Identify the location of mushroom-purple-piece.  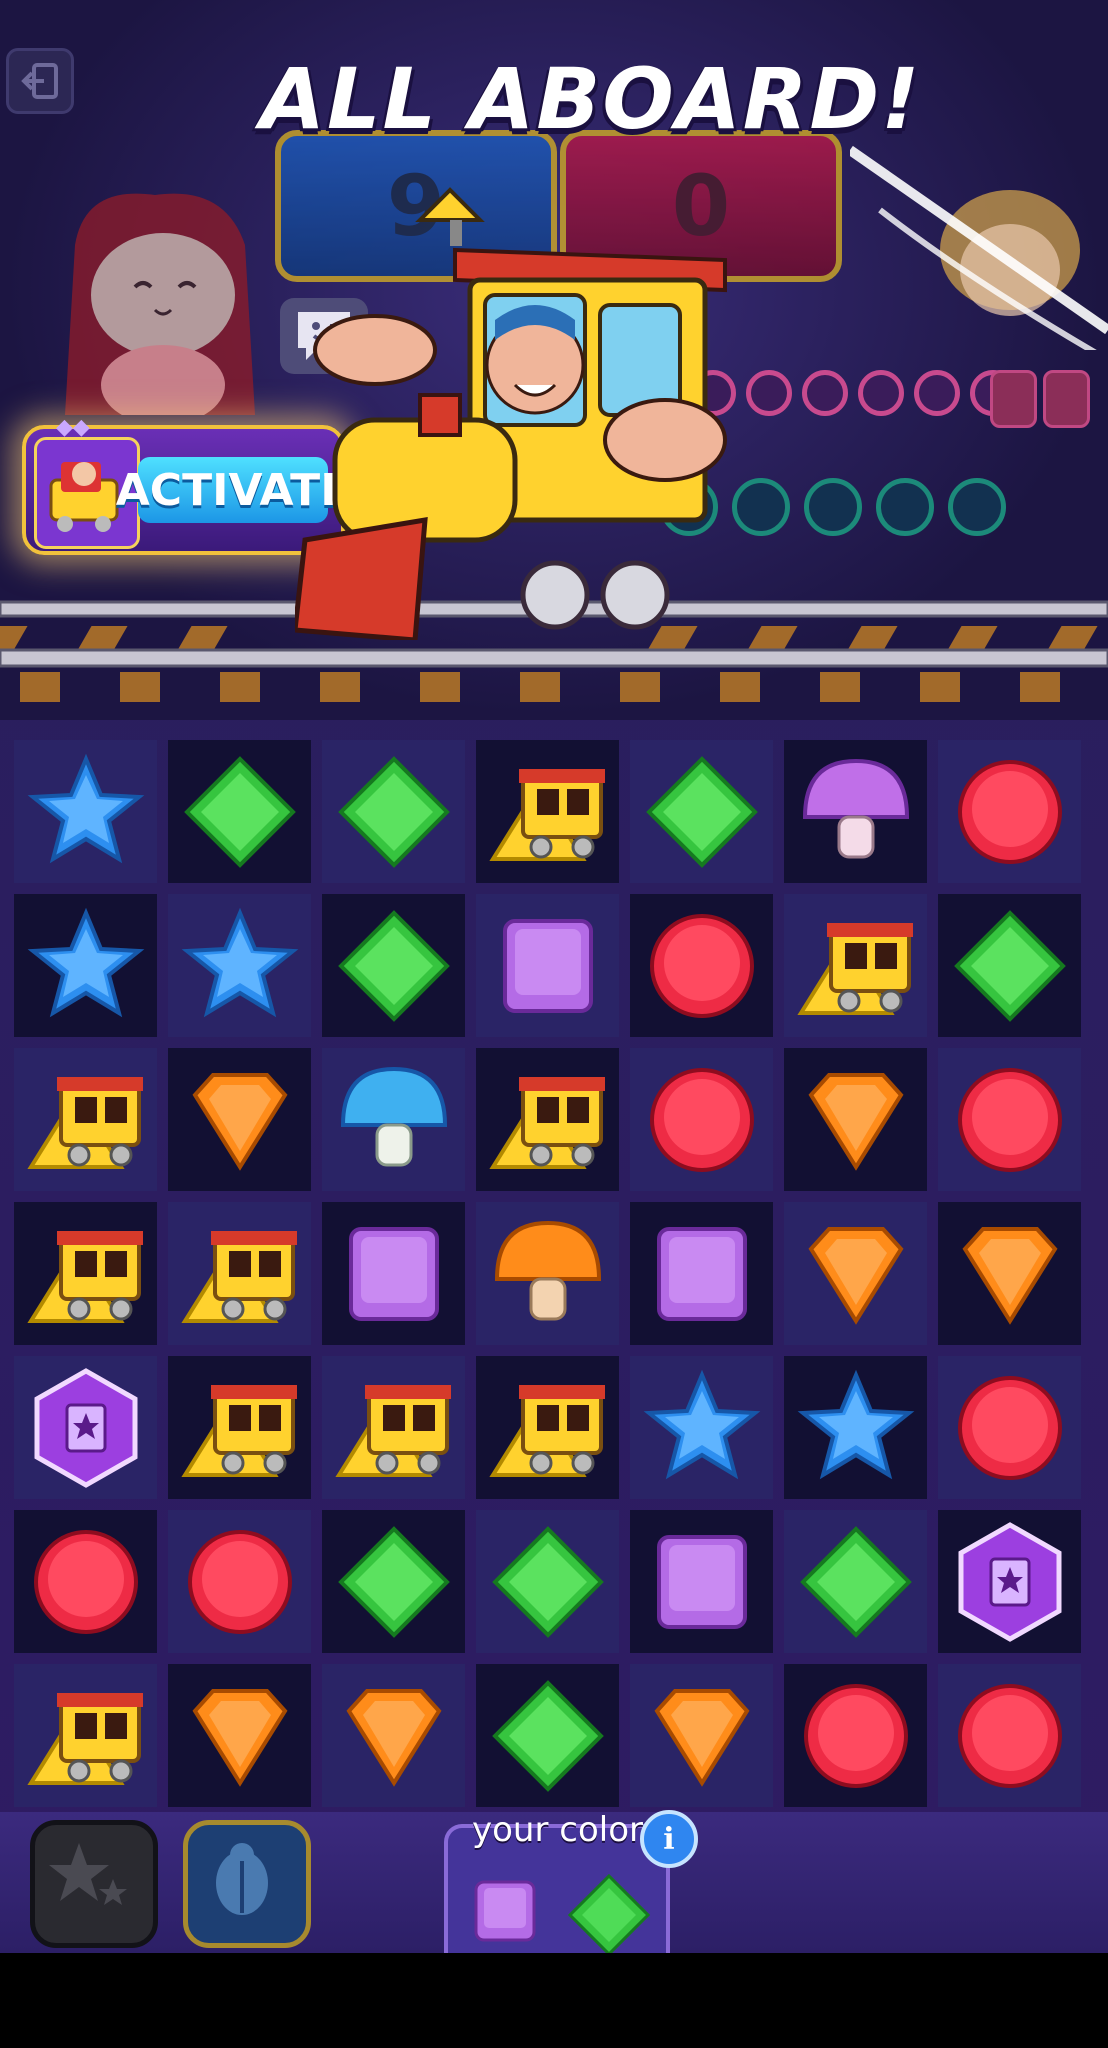
(855, 811).